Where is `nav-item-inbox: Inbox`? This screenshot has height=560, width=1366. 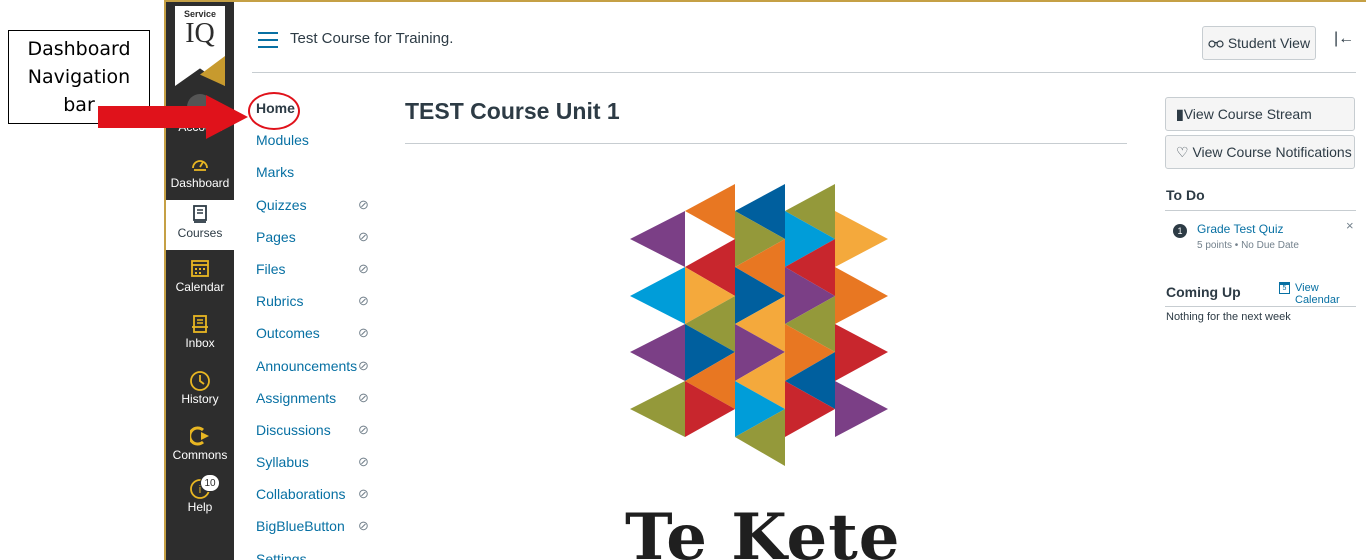 nav-item-inbox: Inbox is located at coordinates (200, 336).